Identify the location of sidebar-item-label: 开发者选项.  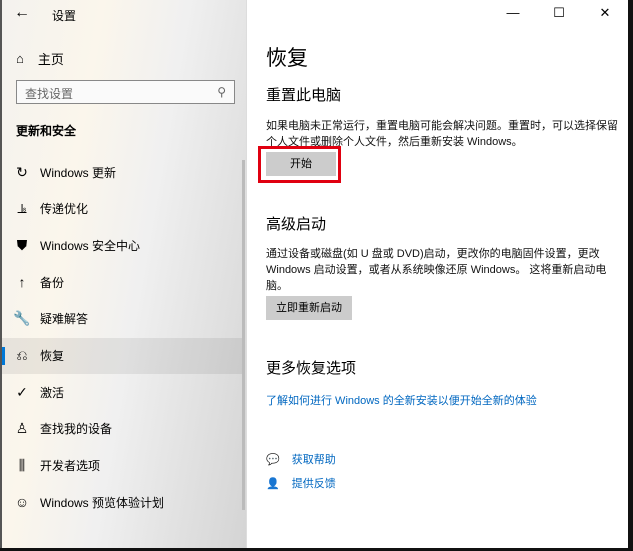
(70, 466).